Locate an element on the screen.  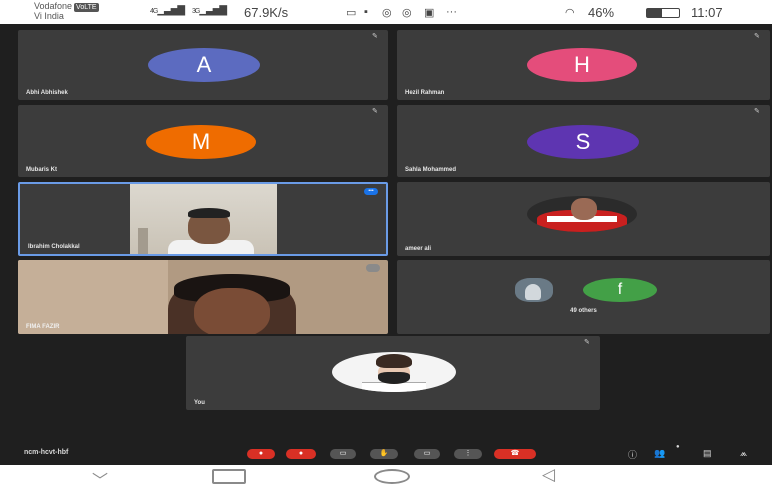
others-tile: f 49 others is located at coordinates (583, 297).